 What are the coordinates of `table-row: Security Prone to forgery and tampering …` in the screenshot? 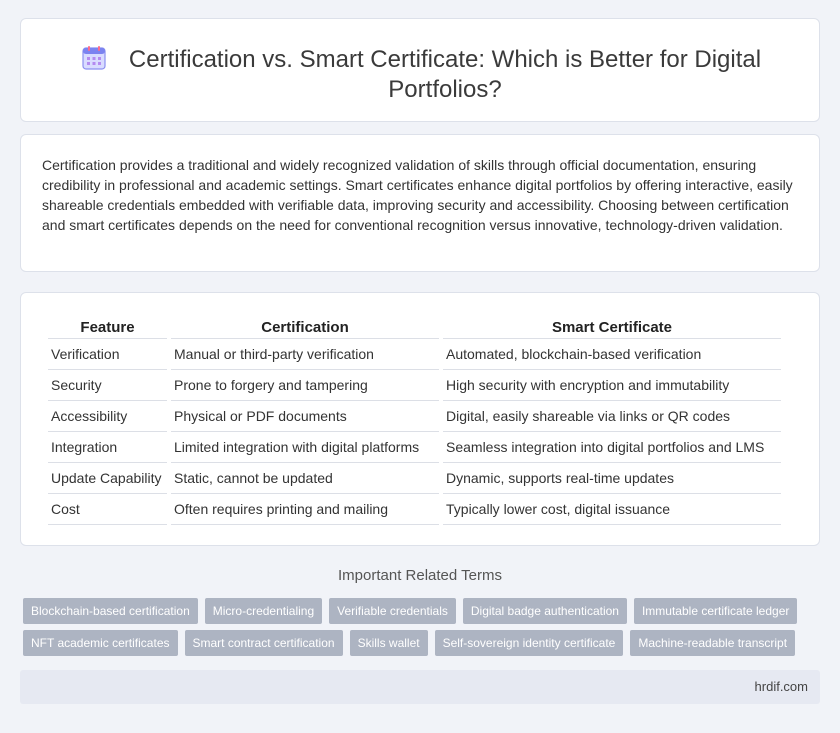 It's located at (414, 385).